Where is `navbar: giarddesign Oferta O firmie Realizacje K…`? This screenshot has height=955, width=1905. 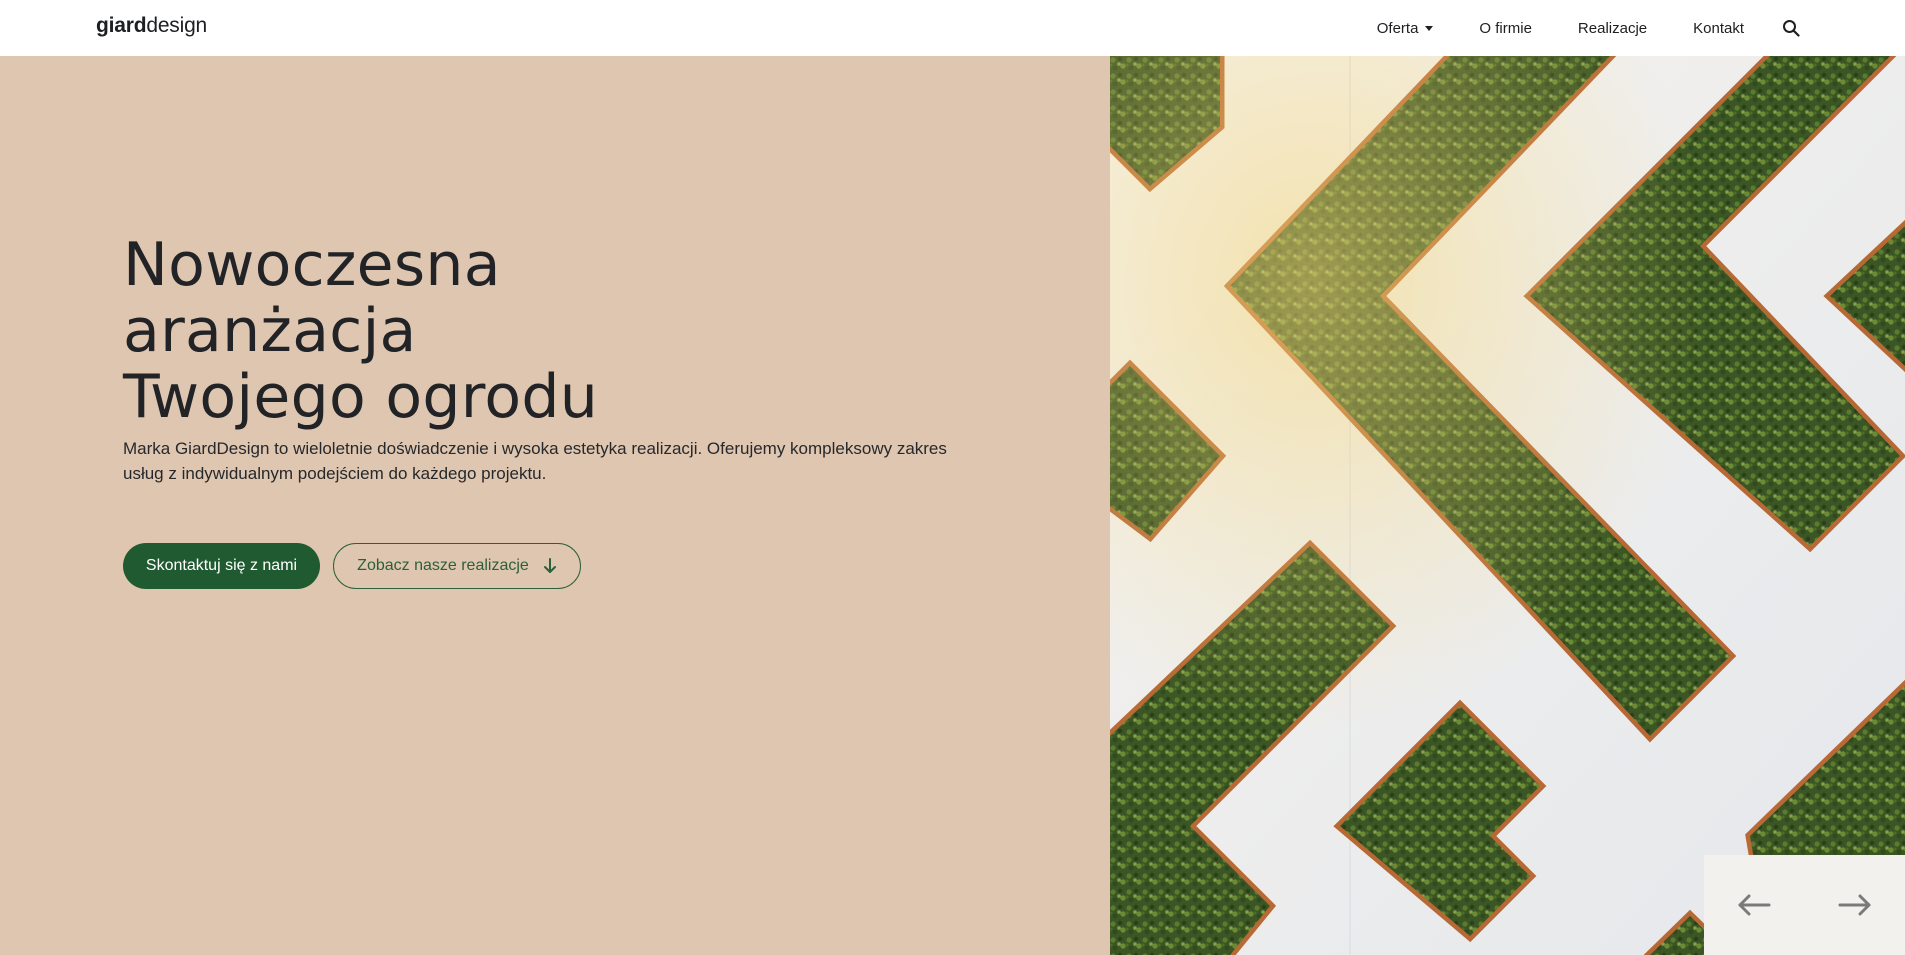
navbar: giarddesign Oferta O firmie Realizacje K… is located at coordinates (952, 28).